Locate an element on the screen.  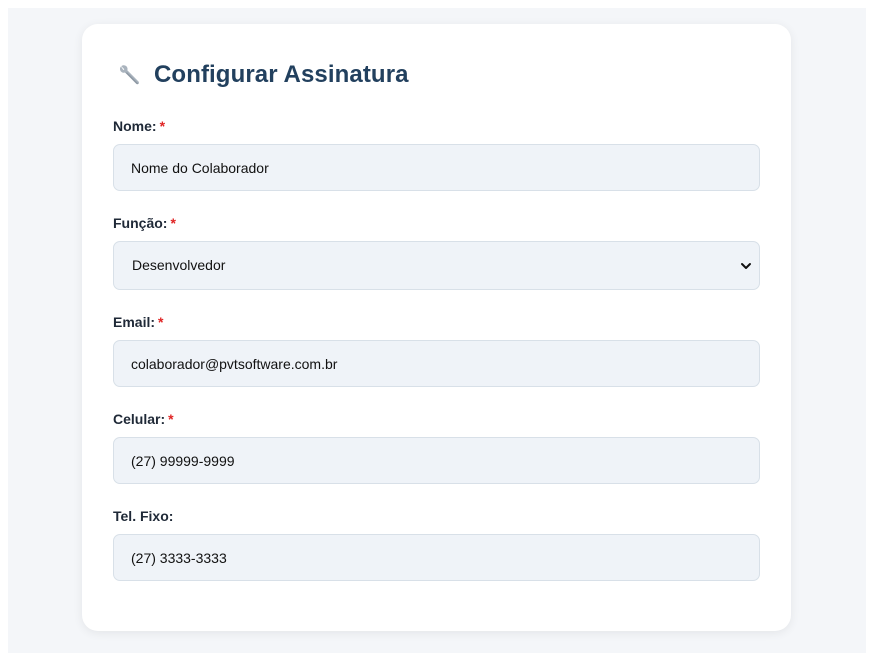
email-input is located at coordinates (436, 363).